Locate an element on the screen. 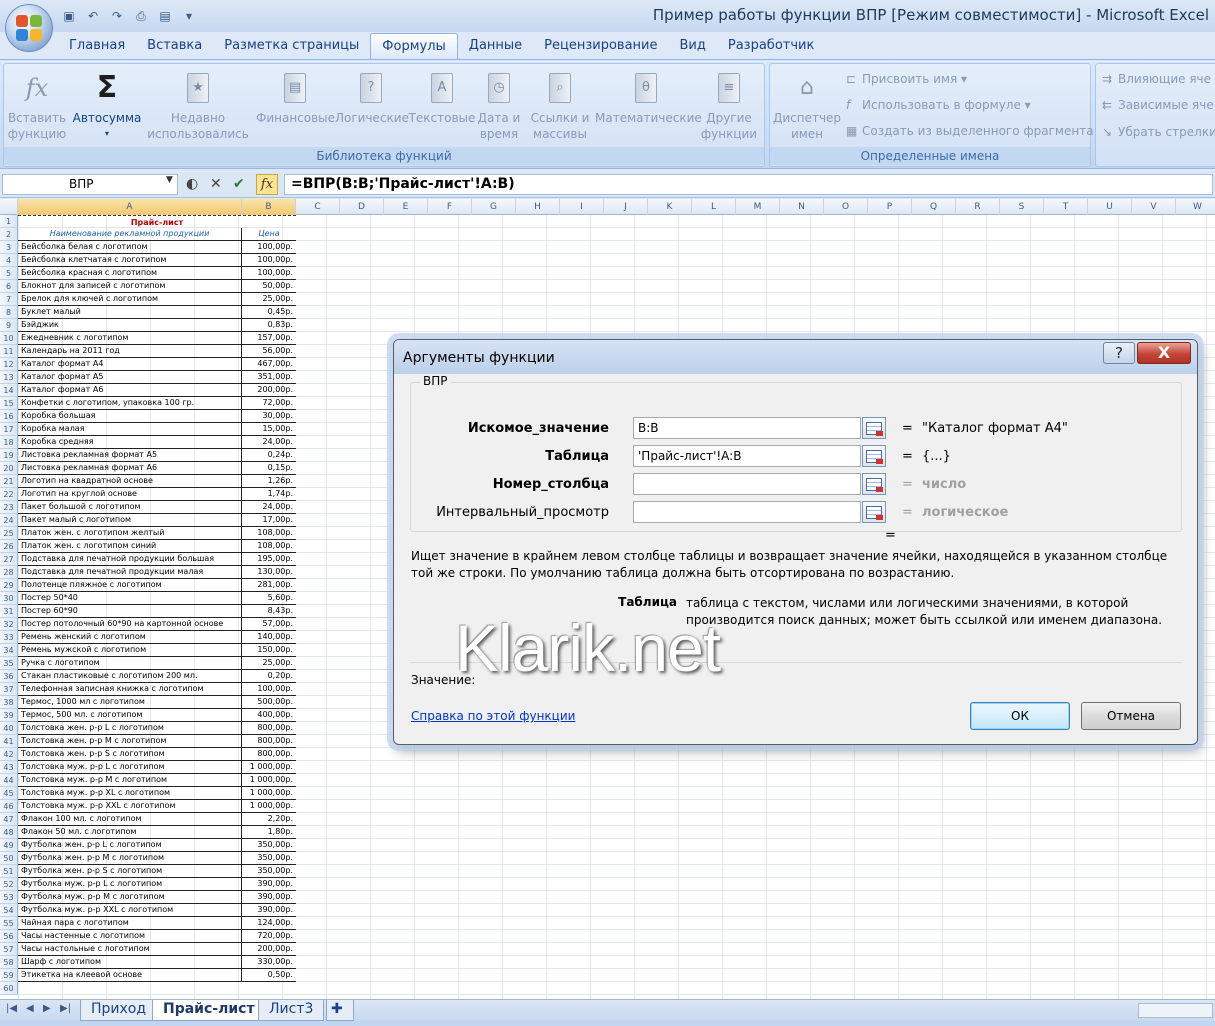  sheet-tab-sheet3: Лист3 is located at coordinates (291, 1010).